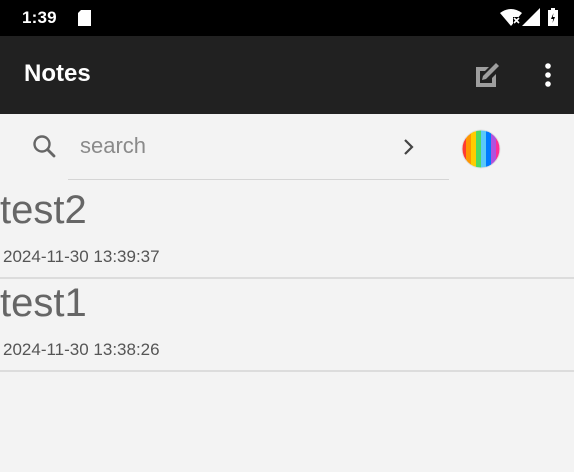  Describe the element at coordinates (487, 75) in the screenshot. I see `compose-icon` at that location.